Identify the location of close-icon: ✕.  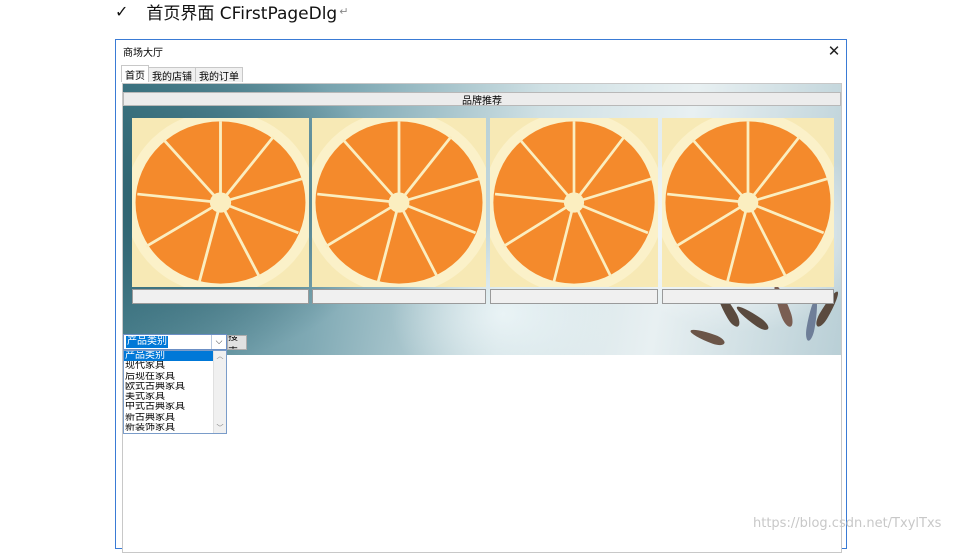
(834, 51).